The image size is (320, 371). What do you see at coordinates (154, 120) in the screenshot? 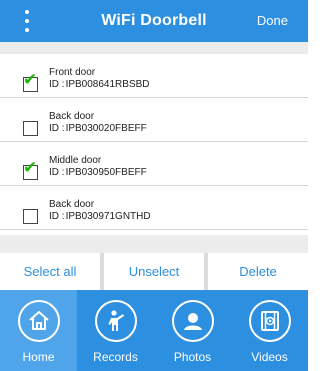
I see `list-item: Back door ID :IPB030020FBEFF` at bounding box center [154, 120].